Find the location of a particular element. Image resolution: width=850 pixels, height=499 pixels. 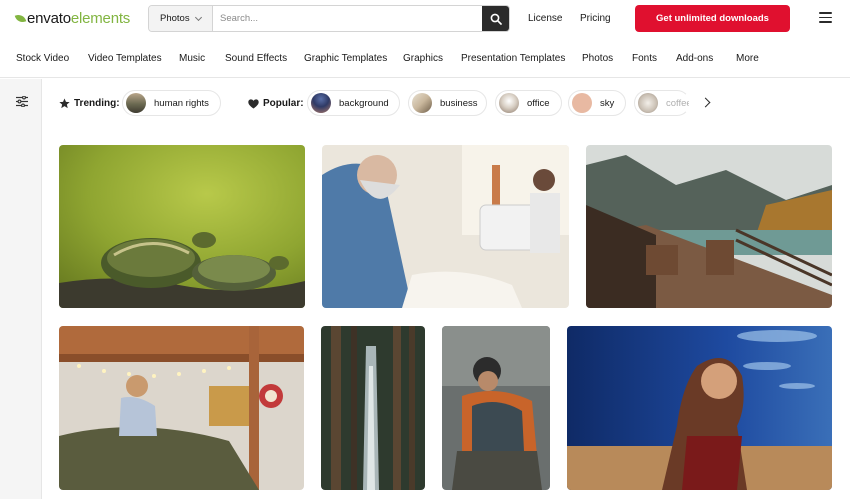

photo-tailor-sewing is located at coordinates (445, 226).